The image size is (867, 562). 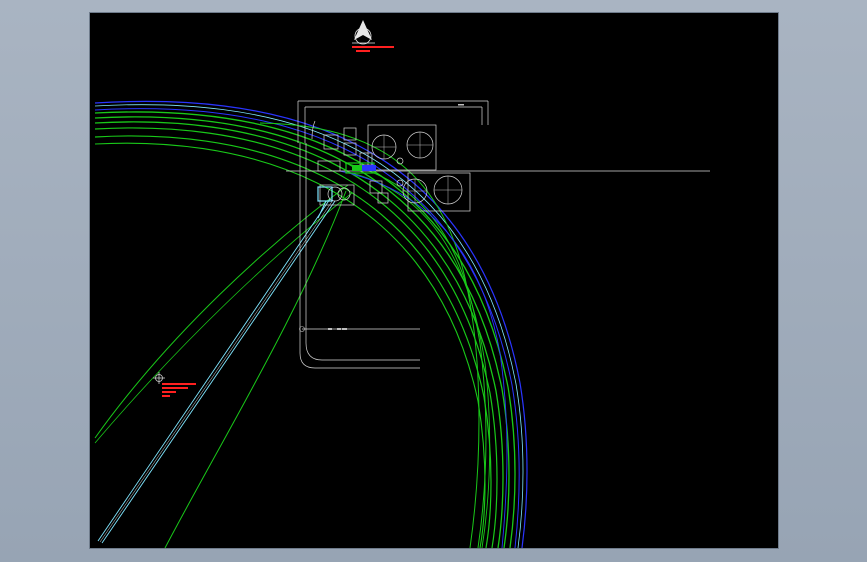 I want to click on inner-boundary, so click(x=362, y=252).